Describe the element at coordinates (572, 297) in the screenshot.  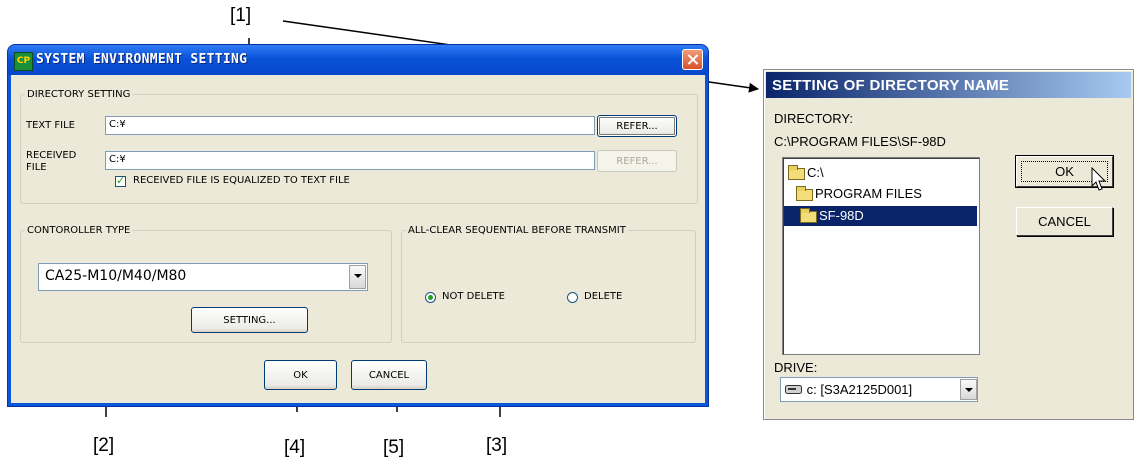
I see `delete-radio` at that location.